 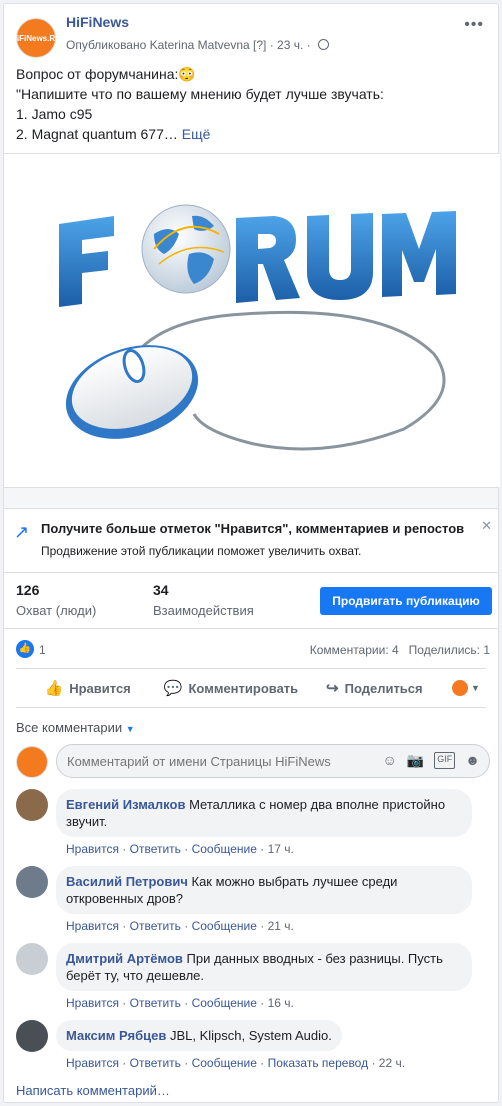 I want to click on comments-count-link: Комментарии: 4, so click(x=354, y=650).